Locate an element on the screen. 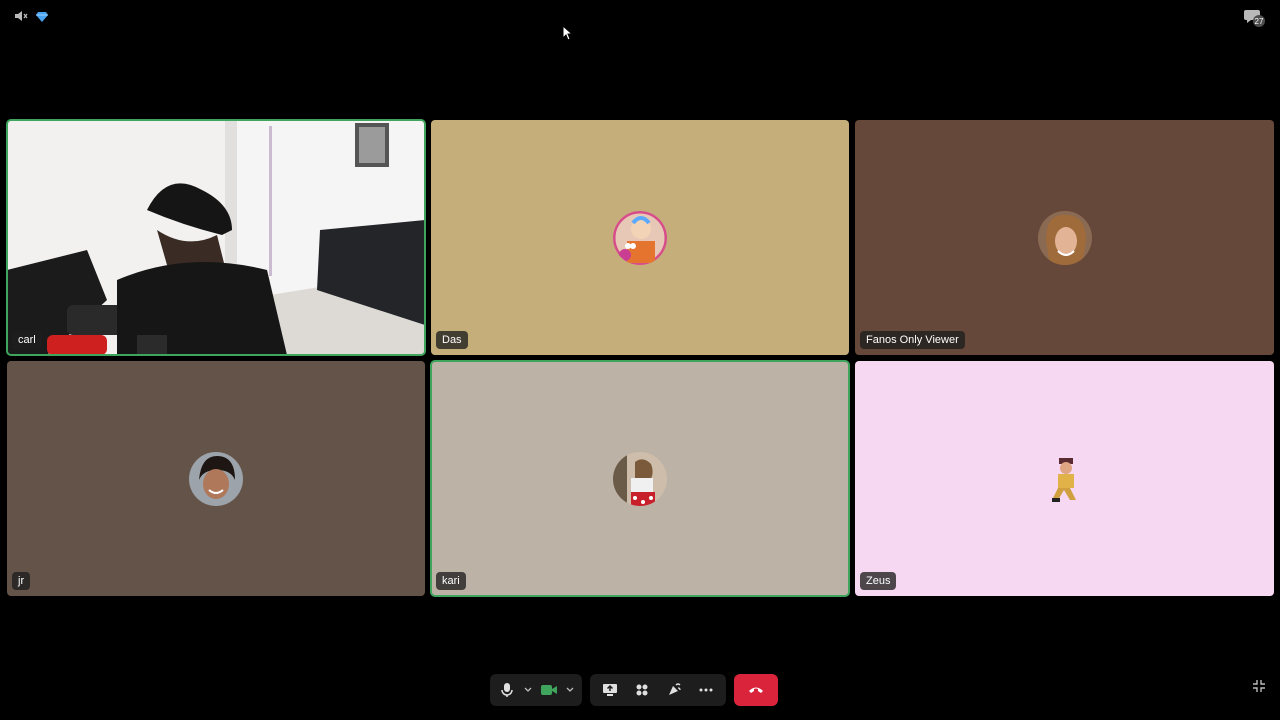 The height and width of the screenshot is (720, 1280). participant-name: jr is located at coordinates (21, 581).